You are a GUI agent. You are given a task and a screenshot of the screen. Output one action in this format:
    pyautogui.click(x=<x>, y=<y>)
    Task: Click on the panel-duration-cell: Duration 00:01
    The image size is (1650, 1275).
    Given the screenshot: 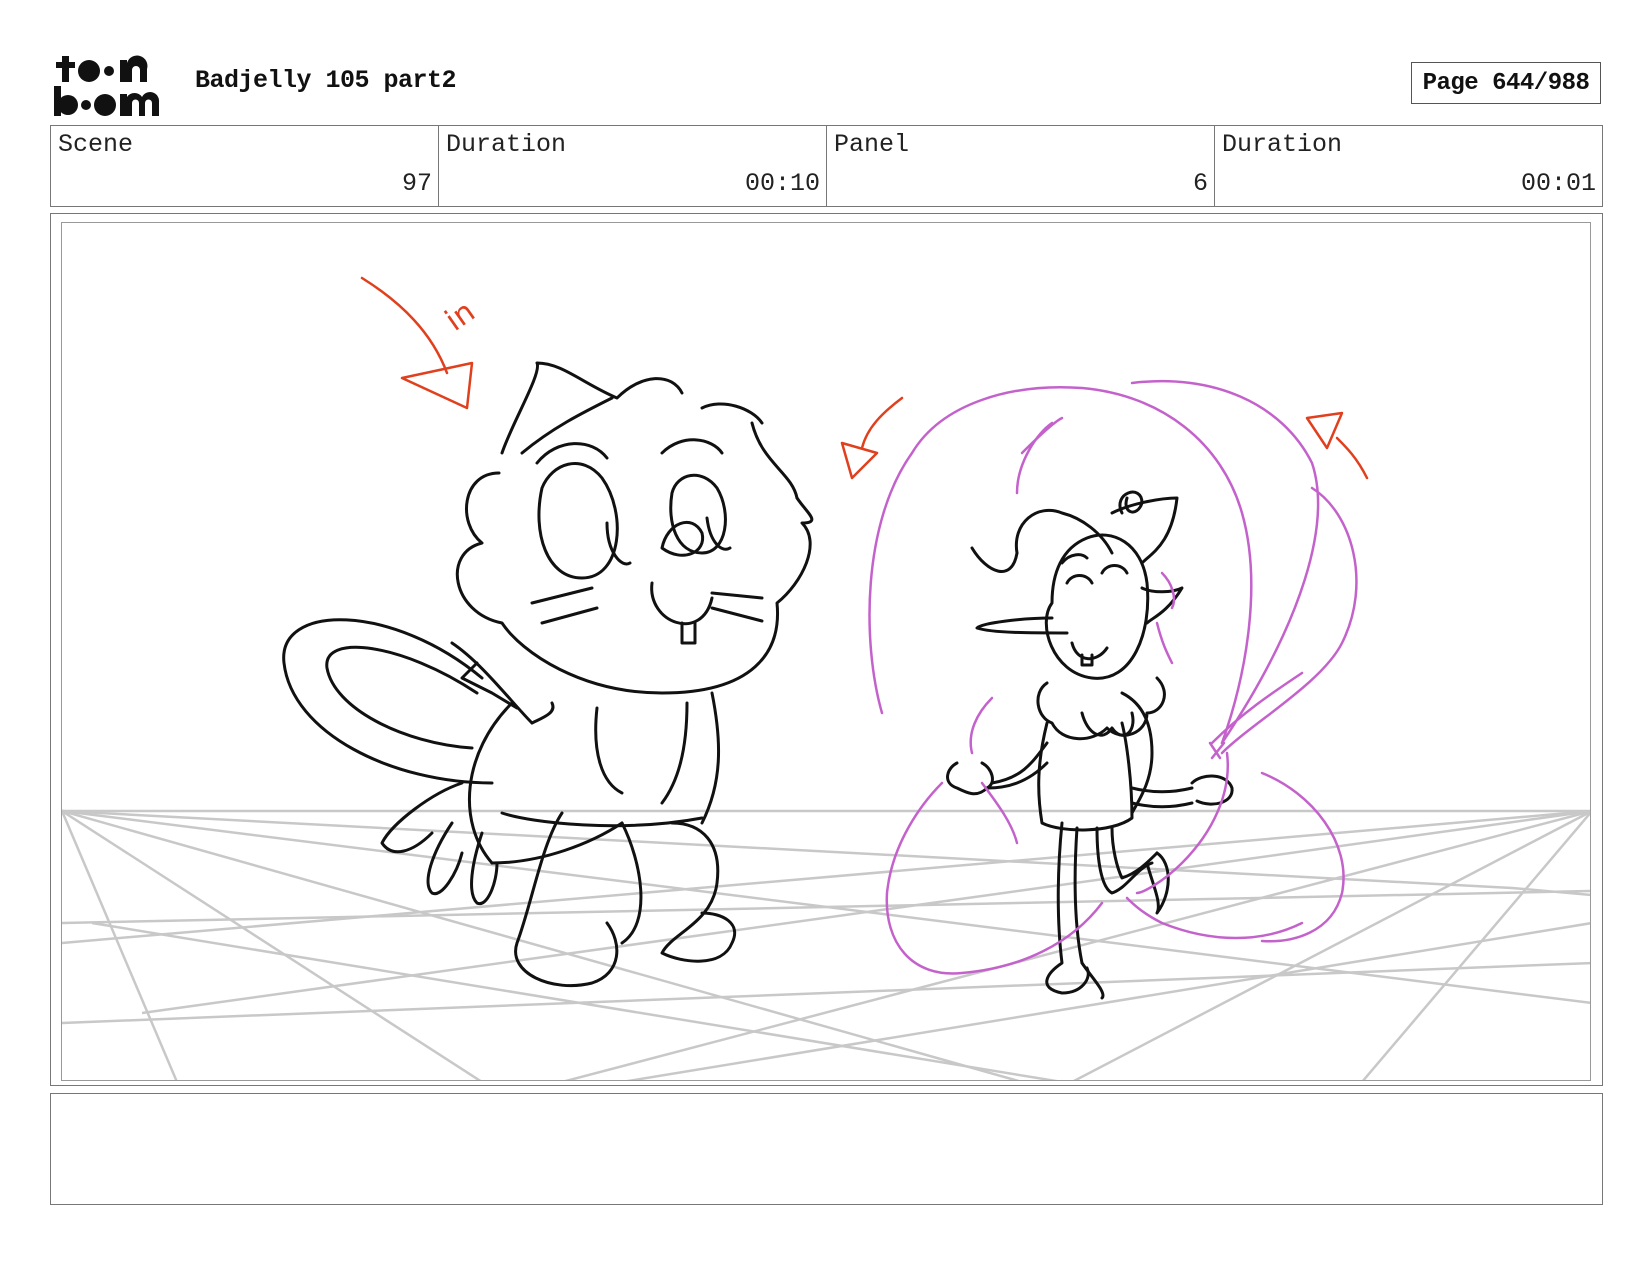 What is the action you would take?
    pyautogui.click(x=1408, y=166)
    